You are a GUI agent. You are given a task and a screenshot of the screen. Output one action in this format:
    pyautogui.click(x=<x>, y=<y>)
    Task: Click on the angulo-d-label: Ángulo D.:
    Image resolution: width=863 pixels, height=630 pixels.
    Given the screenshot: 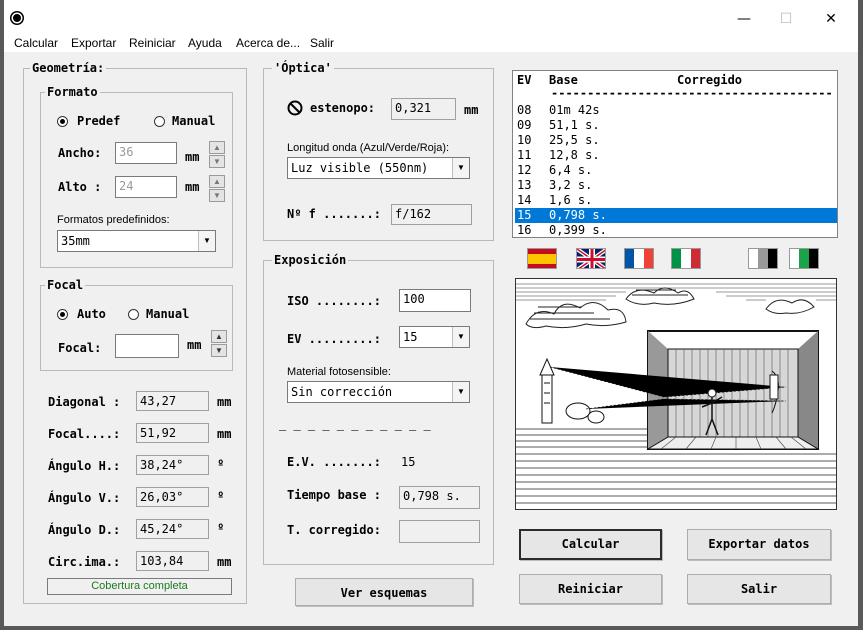 What is the action you would take?
    pyautogui.click(x=84, y=530)
    